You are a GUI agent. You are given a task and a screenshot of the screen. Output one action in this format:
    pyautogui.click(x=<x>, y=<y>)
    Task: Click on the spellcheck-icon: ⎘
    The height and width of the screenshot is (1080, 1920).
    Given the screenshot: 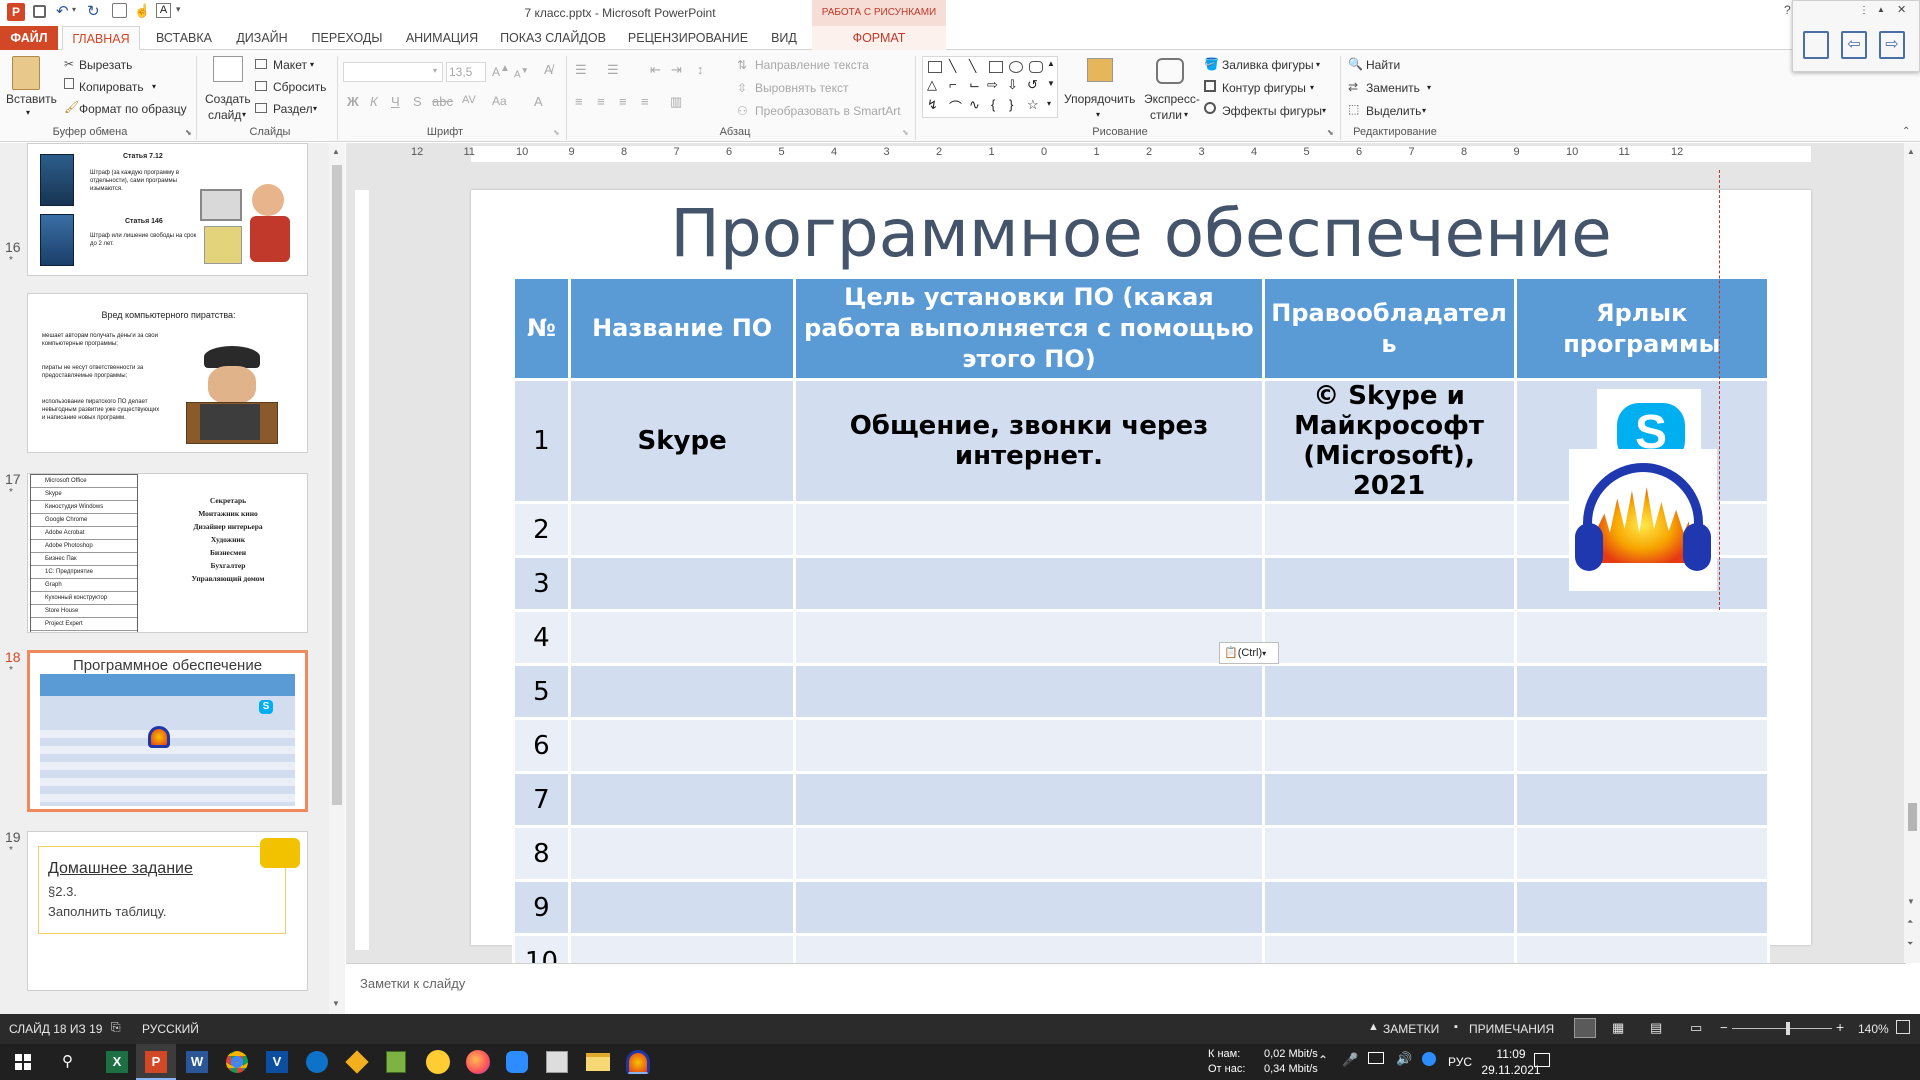 What is the action you would take?
    pyautogui.click(x=116, y=1027)
    